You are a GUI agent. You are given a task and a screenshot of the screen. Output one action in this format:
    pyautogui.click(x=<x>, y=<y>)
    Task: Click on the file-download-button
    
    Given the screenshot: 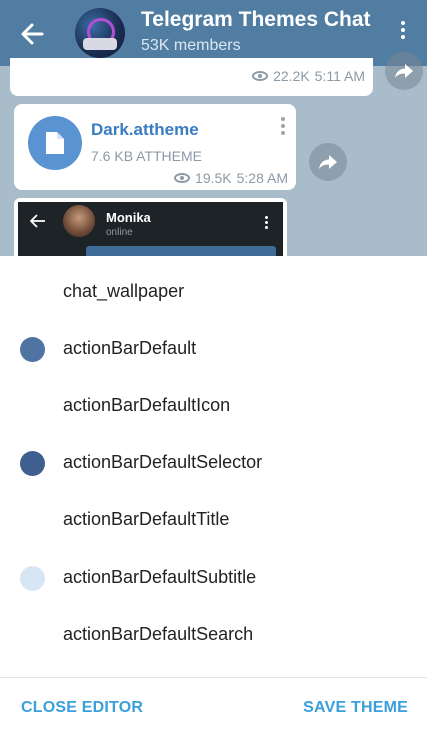 What is the action you would take?
    pyautogui.click(x=55, y=143)
    